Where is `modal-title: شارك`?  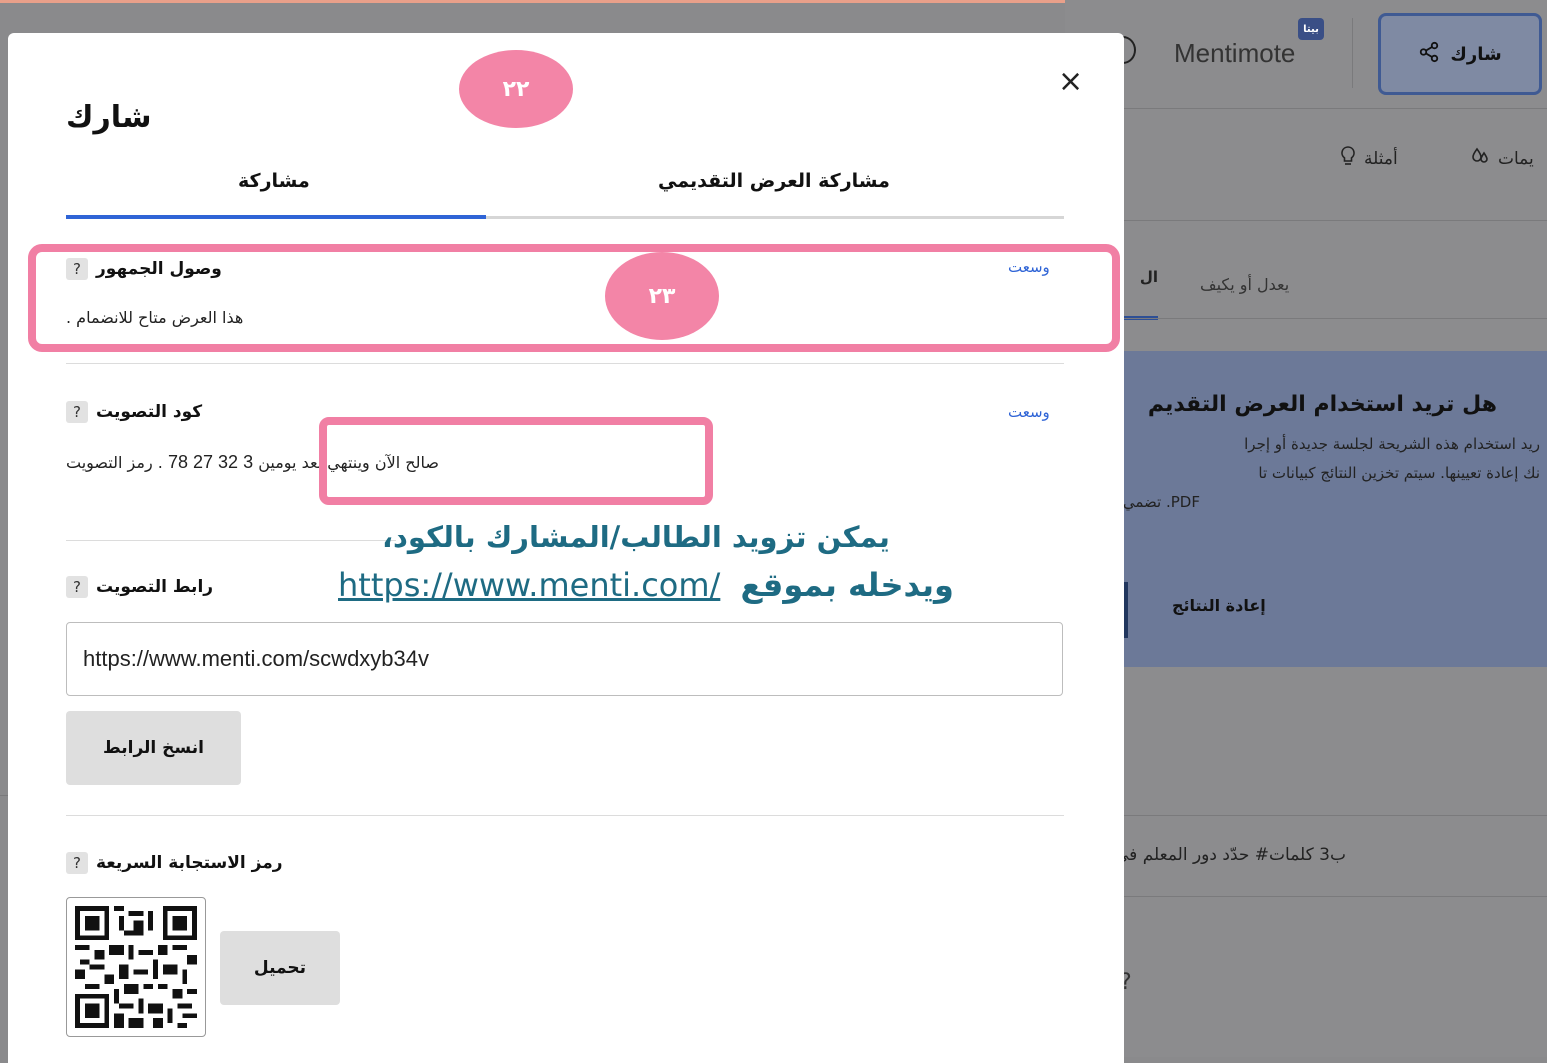
modal-title: شارك is located at coordinates (109, 117).